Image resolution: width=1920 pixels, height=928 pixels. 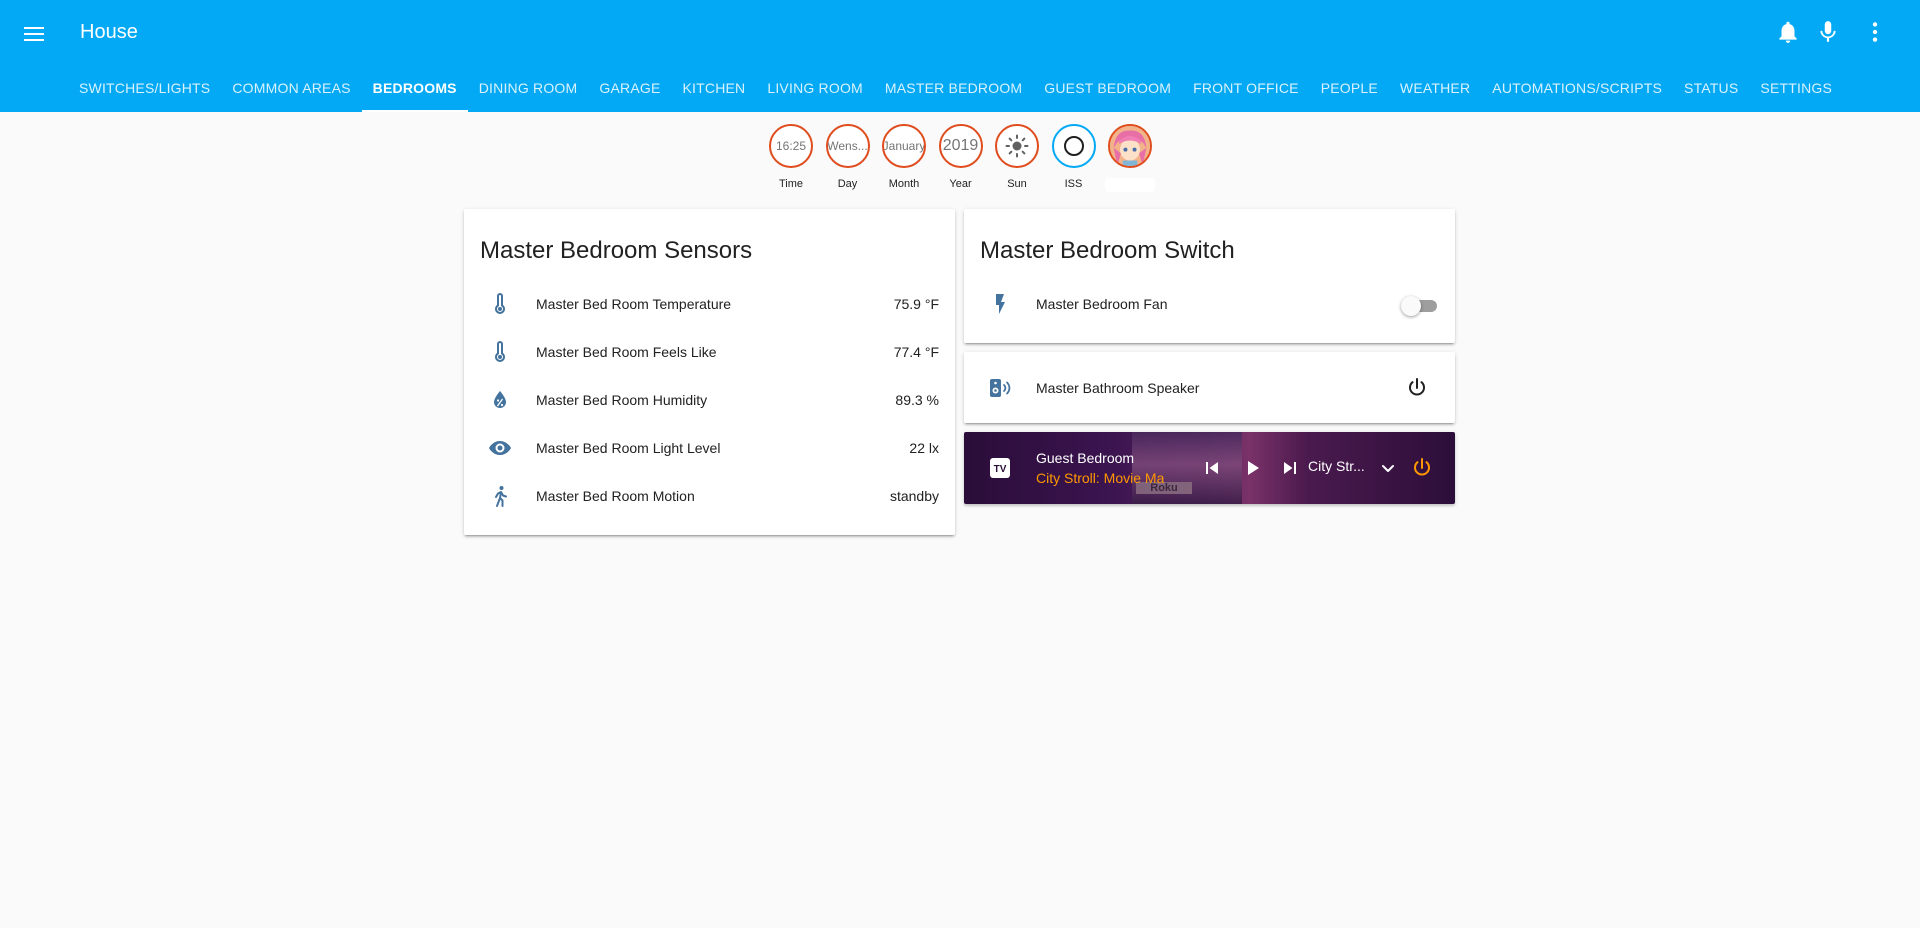 I want to click on badge-month: January Month, so click(x=904, y=158).